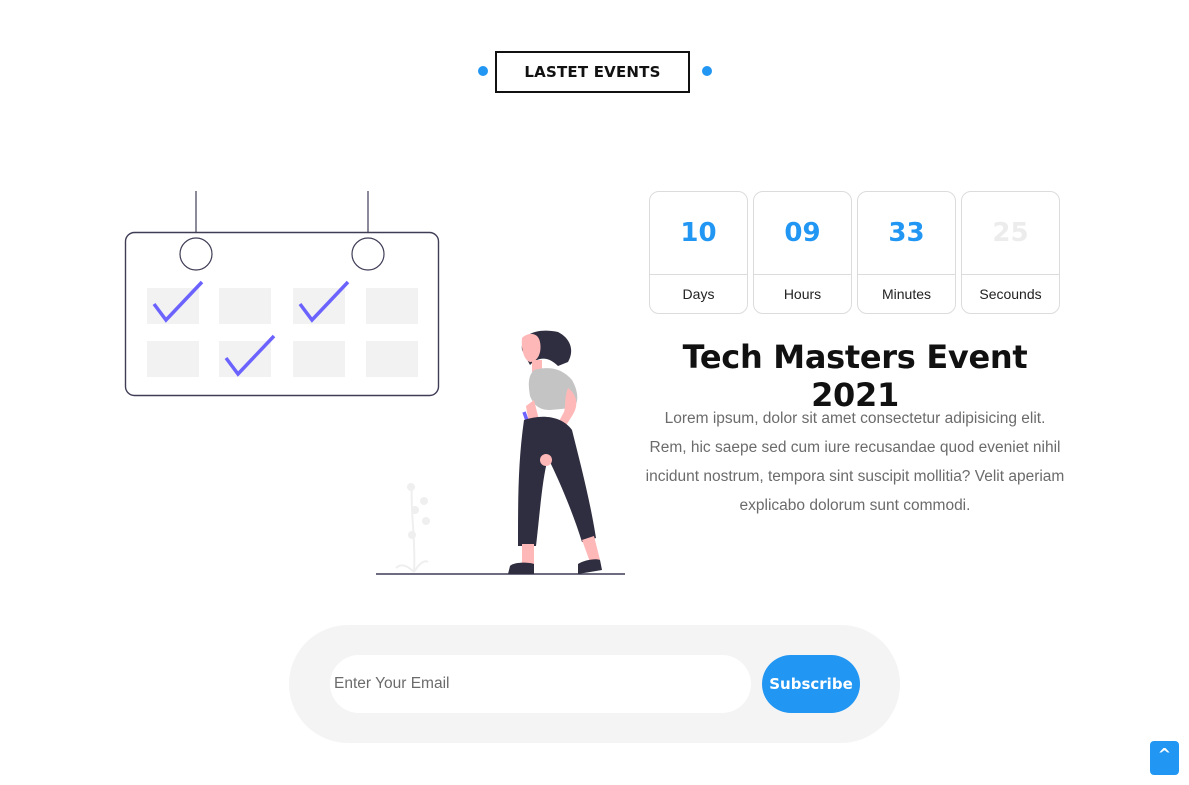 This screenshot has height=785, width=1189. Describe the element at coordinates (592, 72) in the screenshot. I see `section-heading: LASTET EVENTS` at that location.